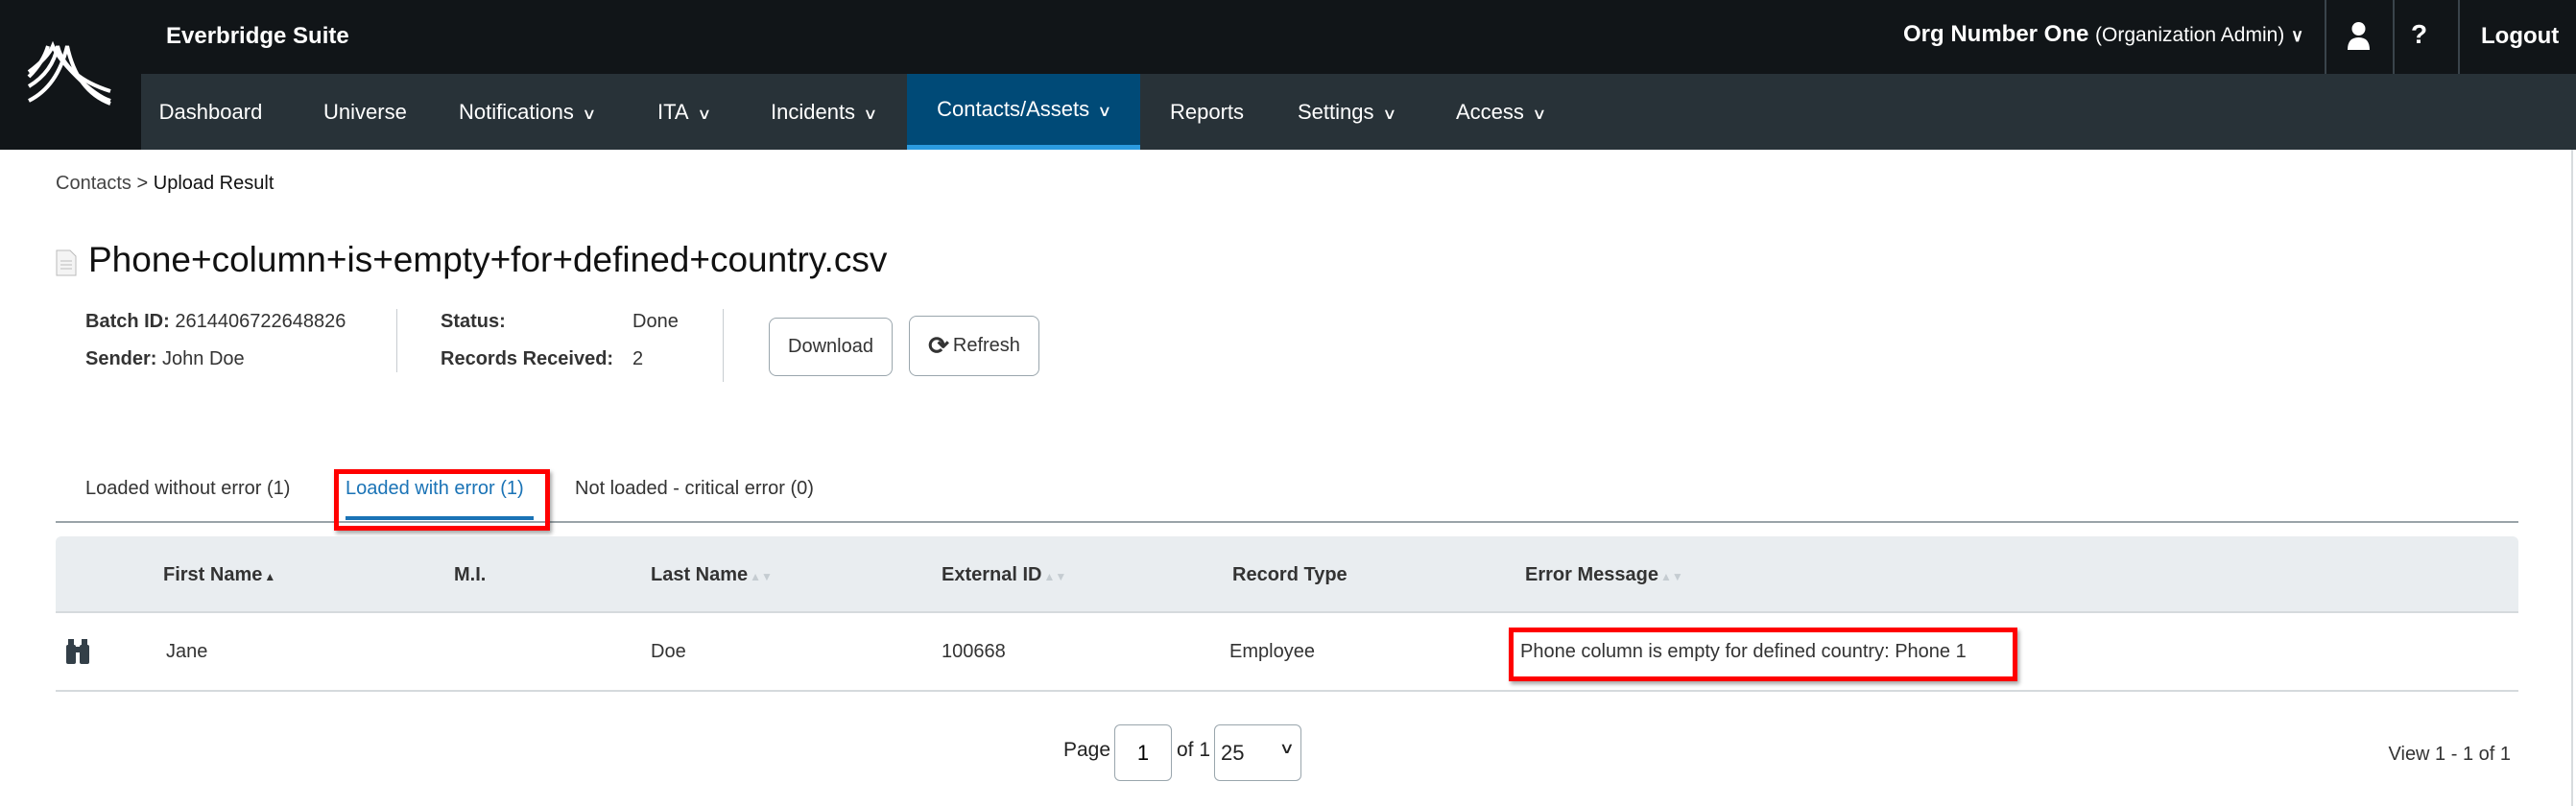 This screenshot has height=806, width=2576. I want to click on records-value: 2, so click(638, 358).